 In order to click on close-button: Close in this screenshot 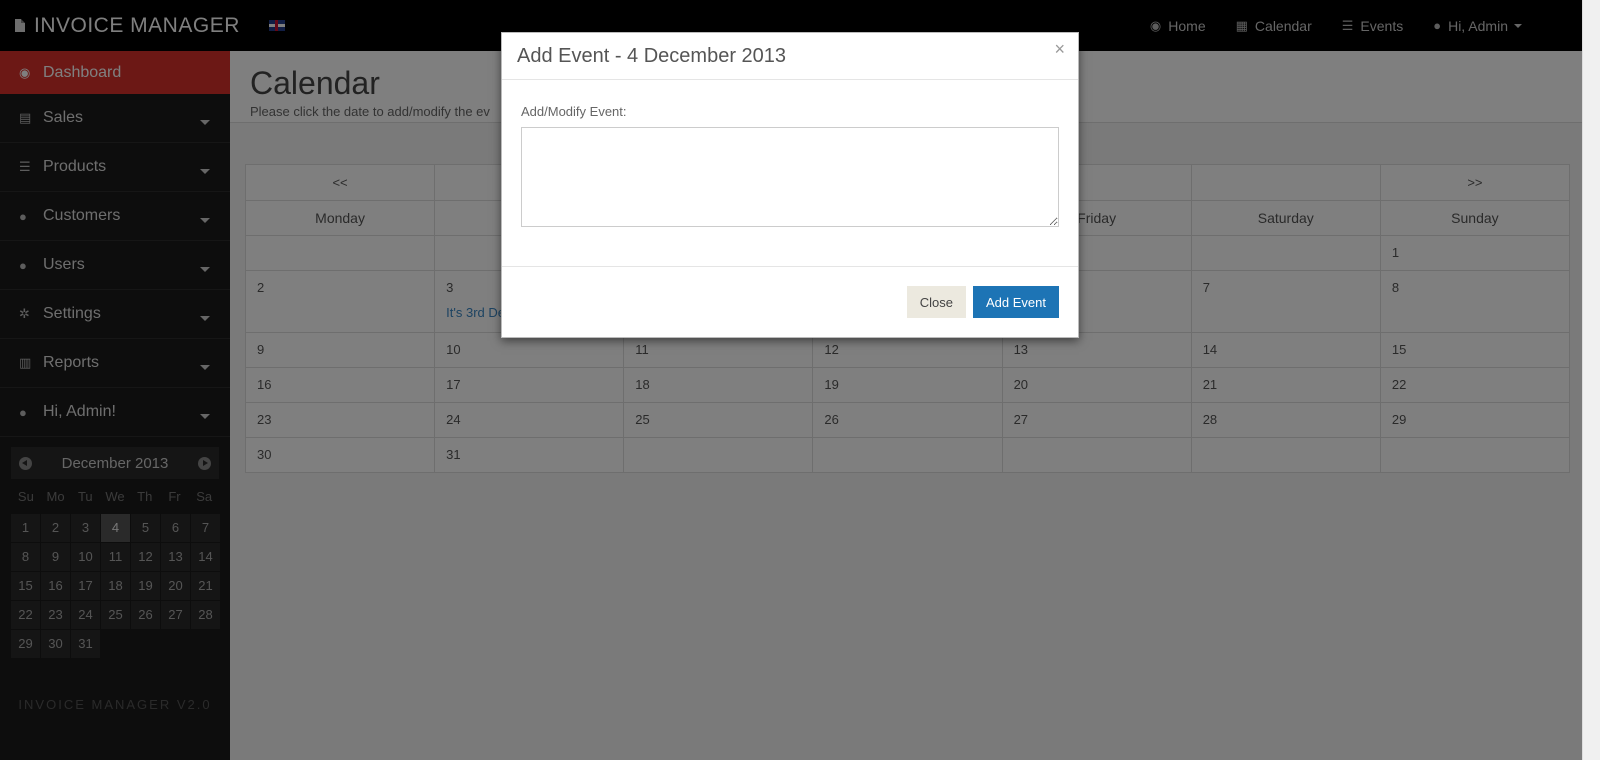, I will do `click(936, 302)`.